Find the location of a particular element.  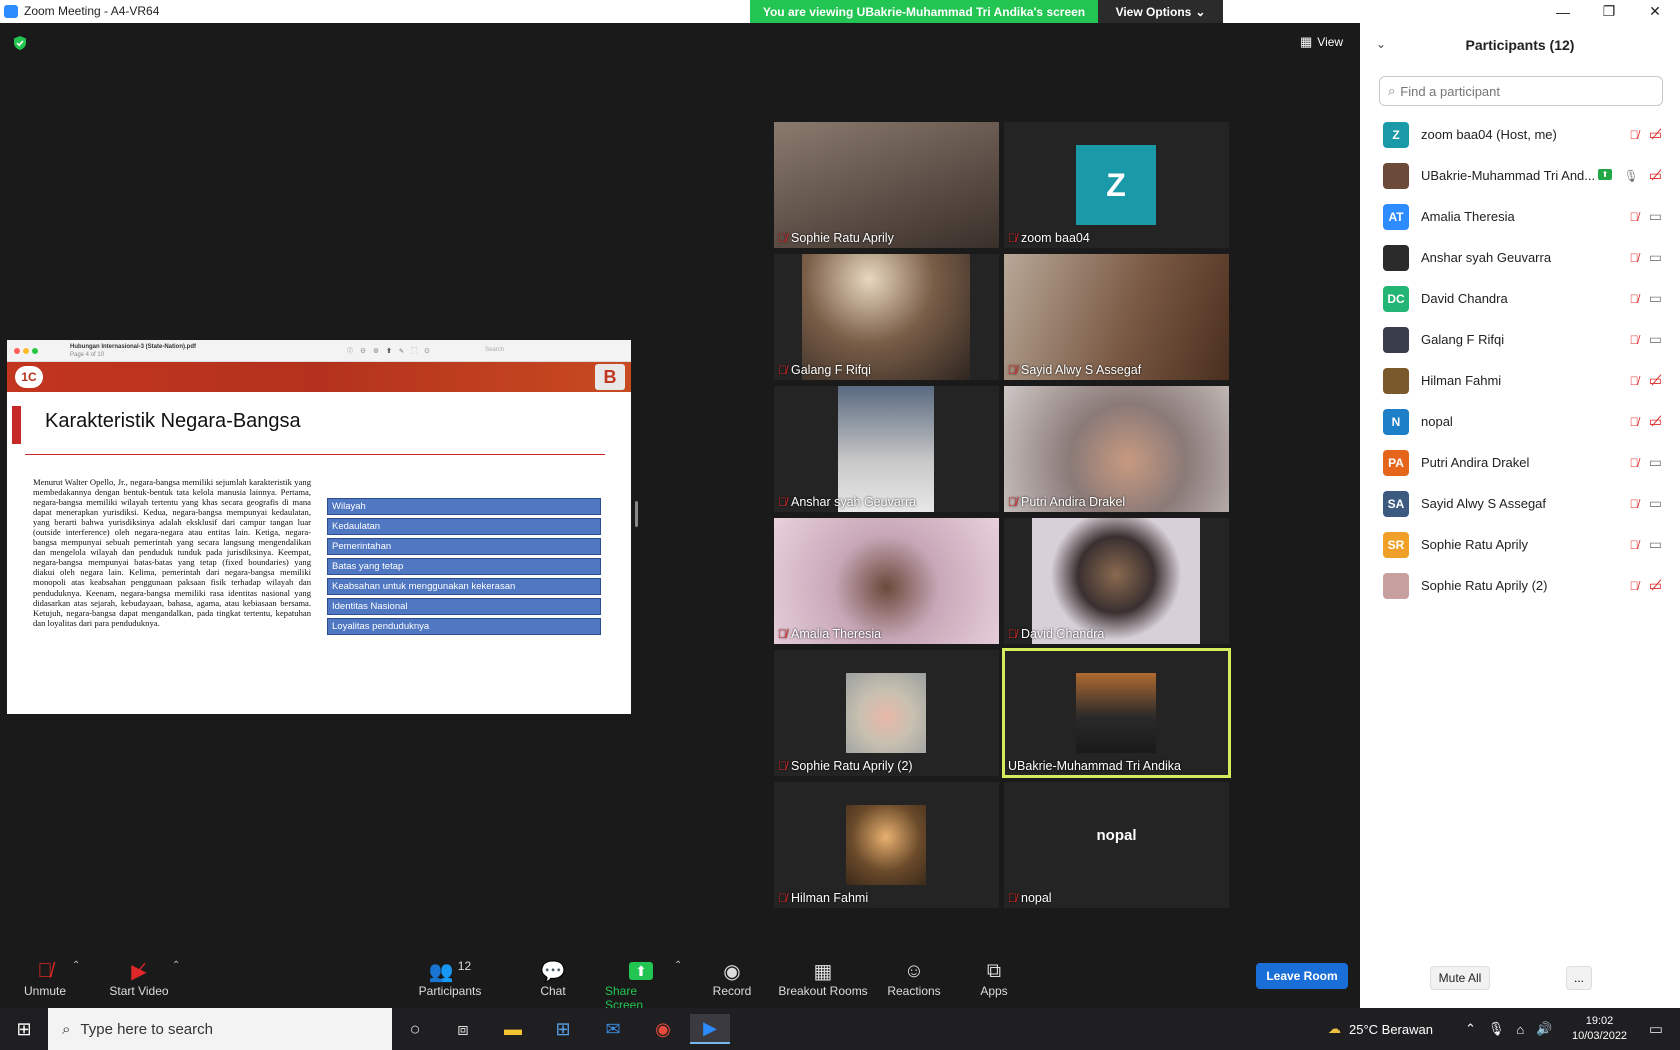

record-icon: ◉ is located at coordinates (732, 971).